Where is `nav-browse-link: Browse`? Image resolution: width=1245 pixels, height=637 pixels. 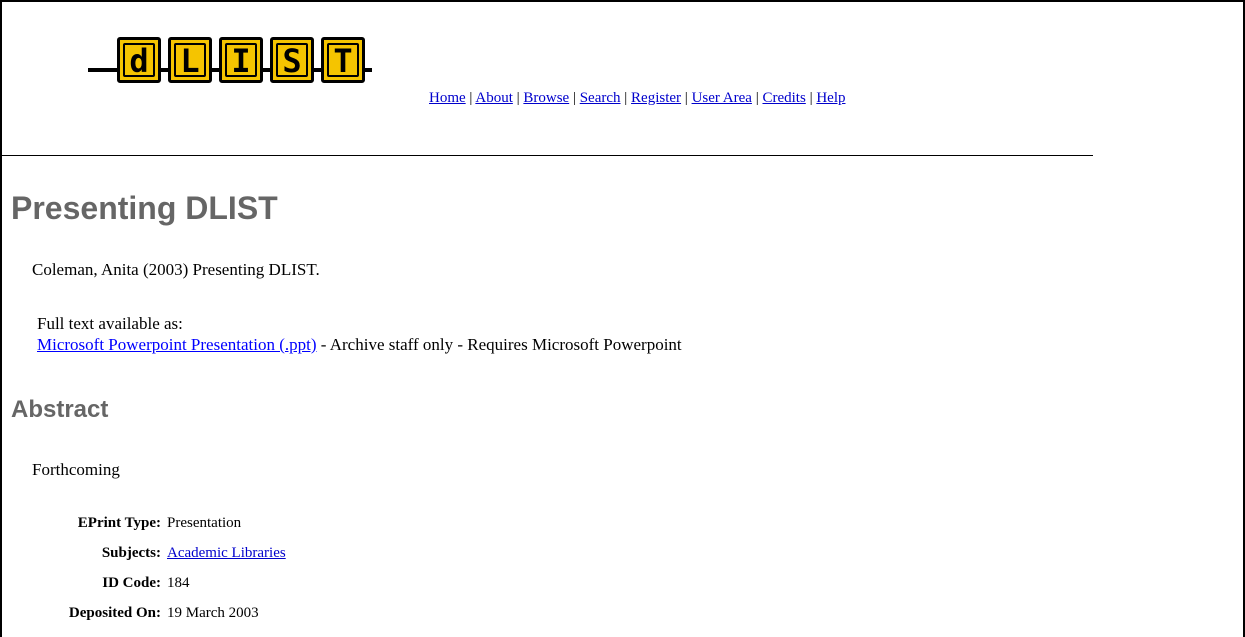
nav-browse-link: Browse is located at coordinates (546, 98).